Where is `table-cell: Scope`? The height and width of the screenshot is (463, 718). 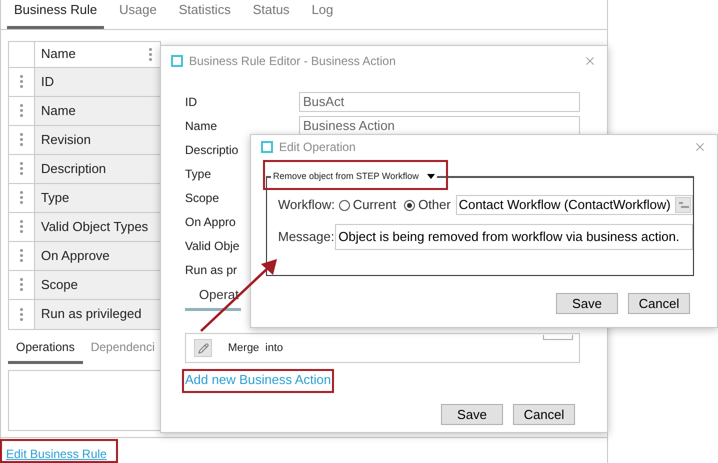
table-cell: Scope is located at coordinates (97, 284).